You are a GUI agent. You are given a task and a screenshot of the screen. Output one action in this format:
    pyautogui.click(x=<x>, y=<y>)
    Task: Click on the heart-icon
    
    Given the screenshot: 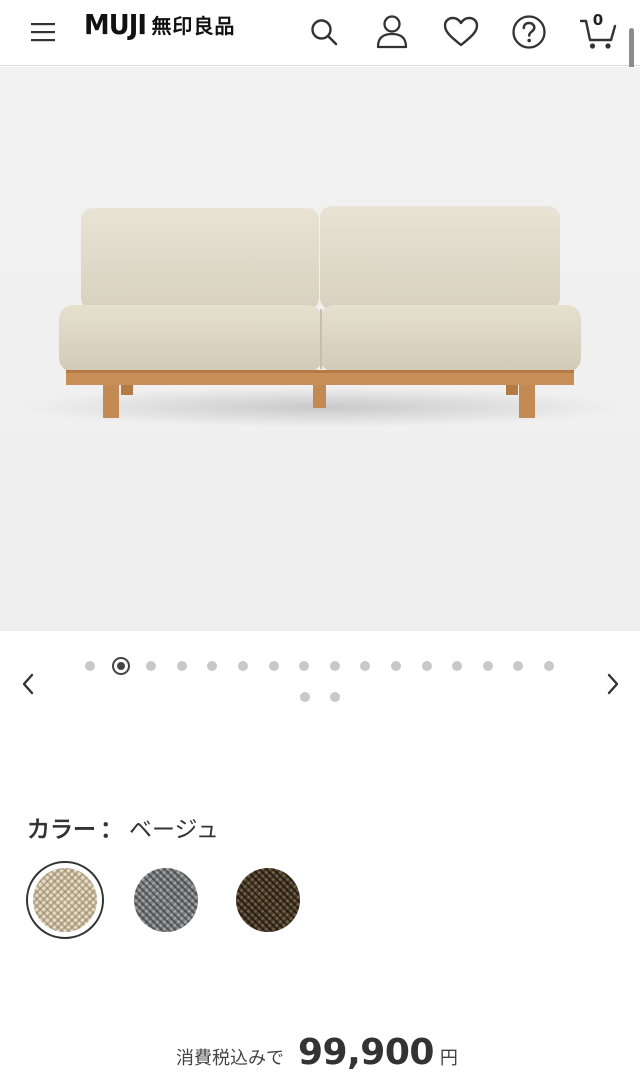 What is the action you would take?
    pyautogui.click(x=461, y=31)
    